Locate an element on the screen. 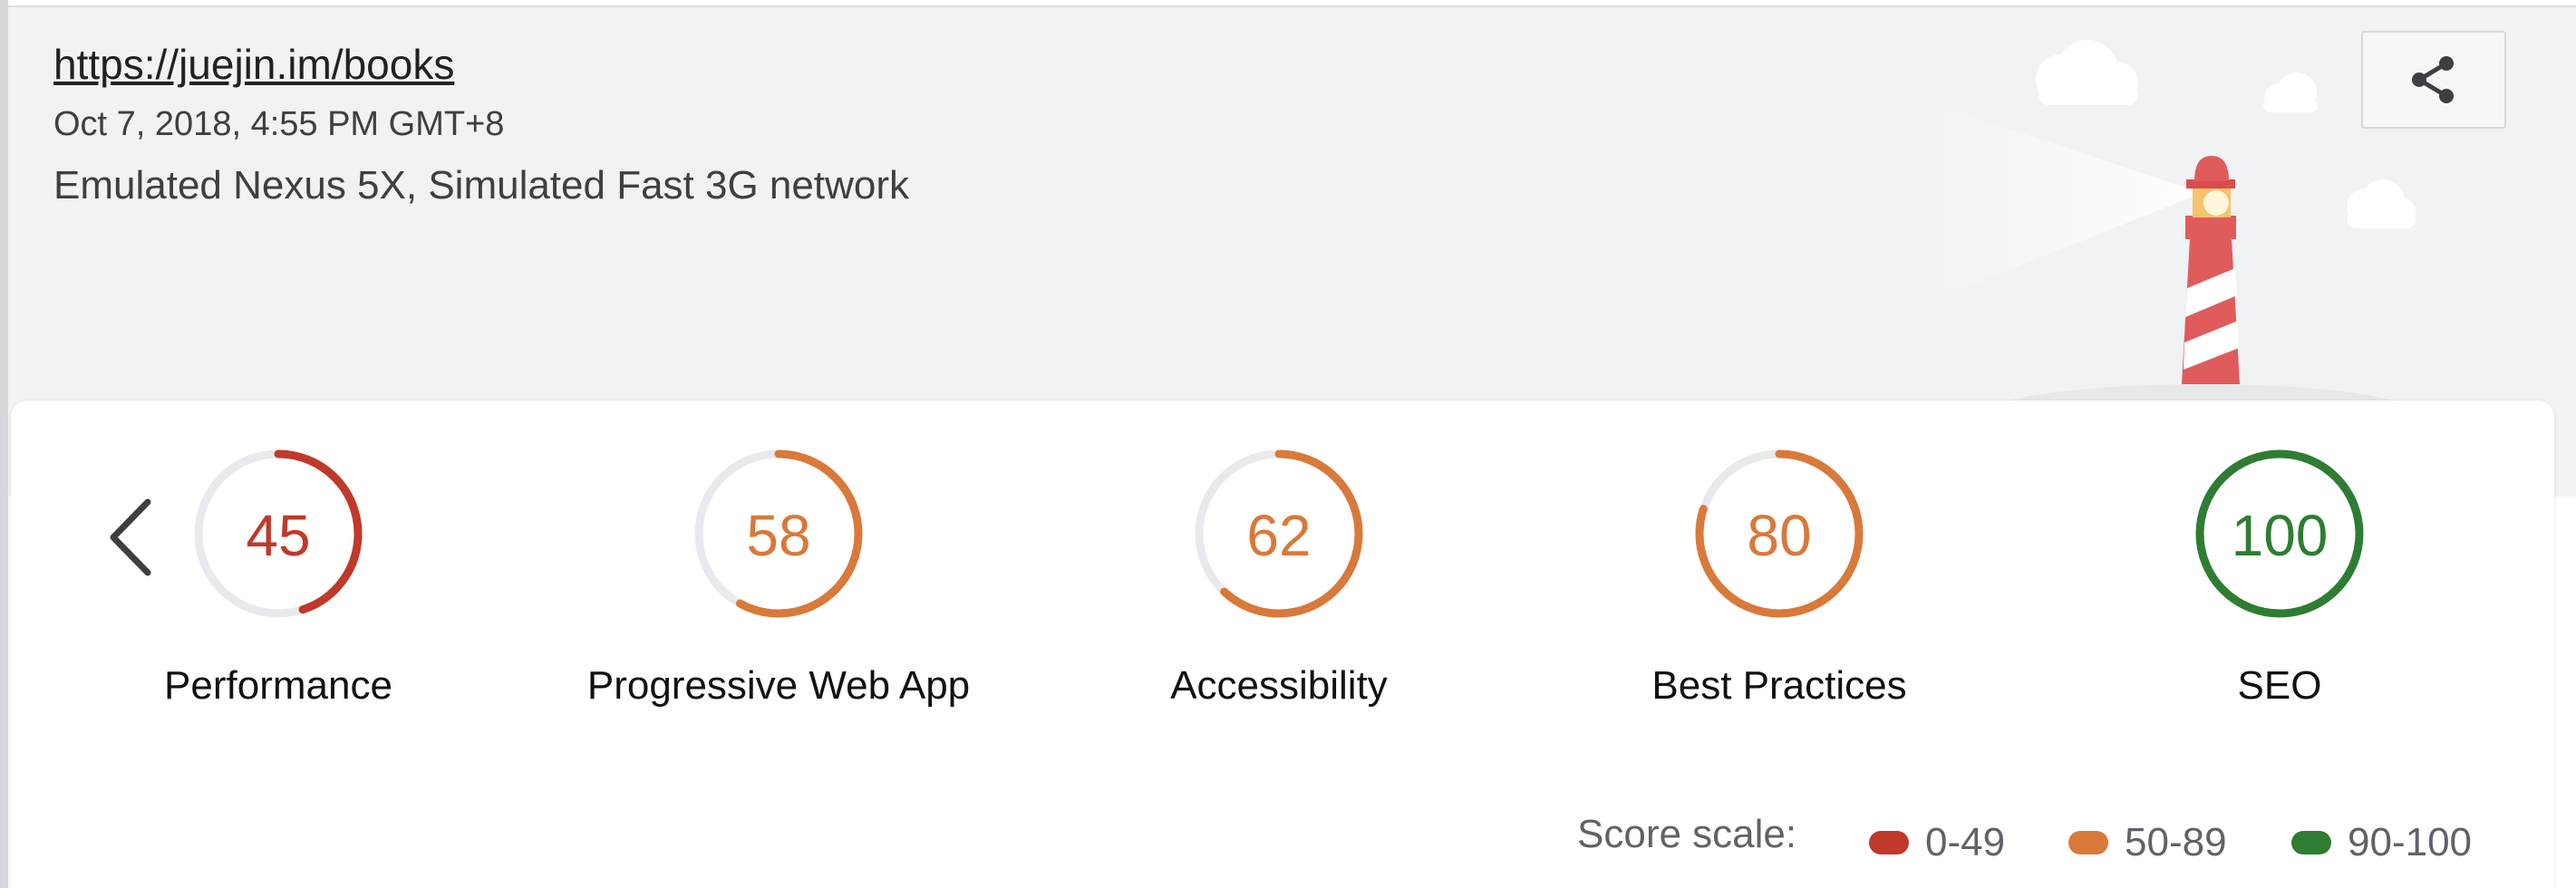  scale-average-label: 50-89 is located at coordinates (2176, 842).